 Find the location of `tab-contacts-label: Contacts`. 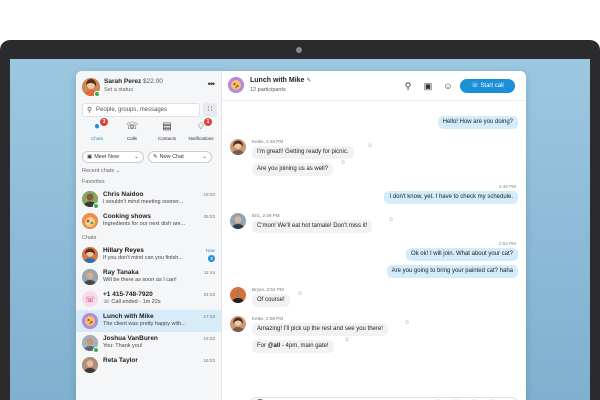

tab-contacts-label: Contacts is located at coordinates (167, 138).